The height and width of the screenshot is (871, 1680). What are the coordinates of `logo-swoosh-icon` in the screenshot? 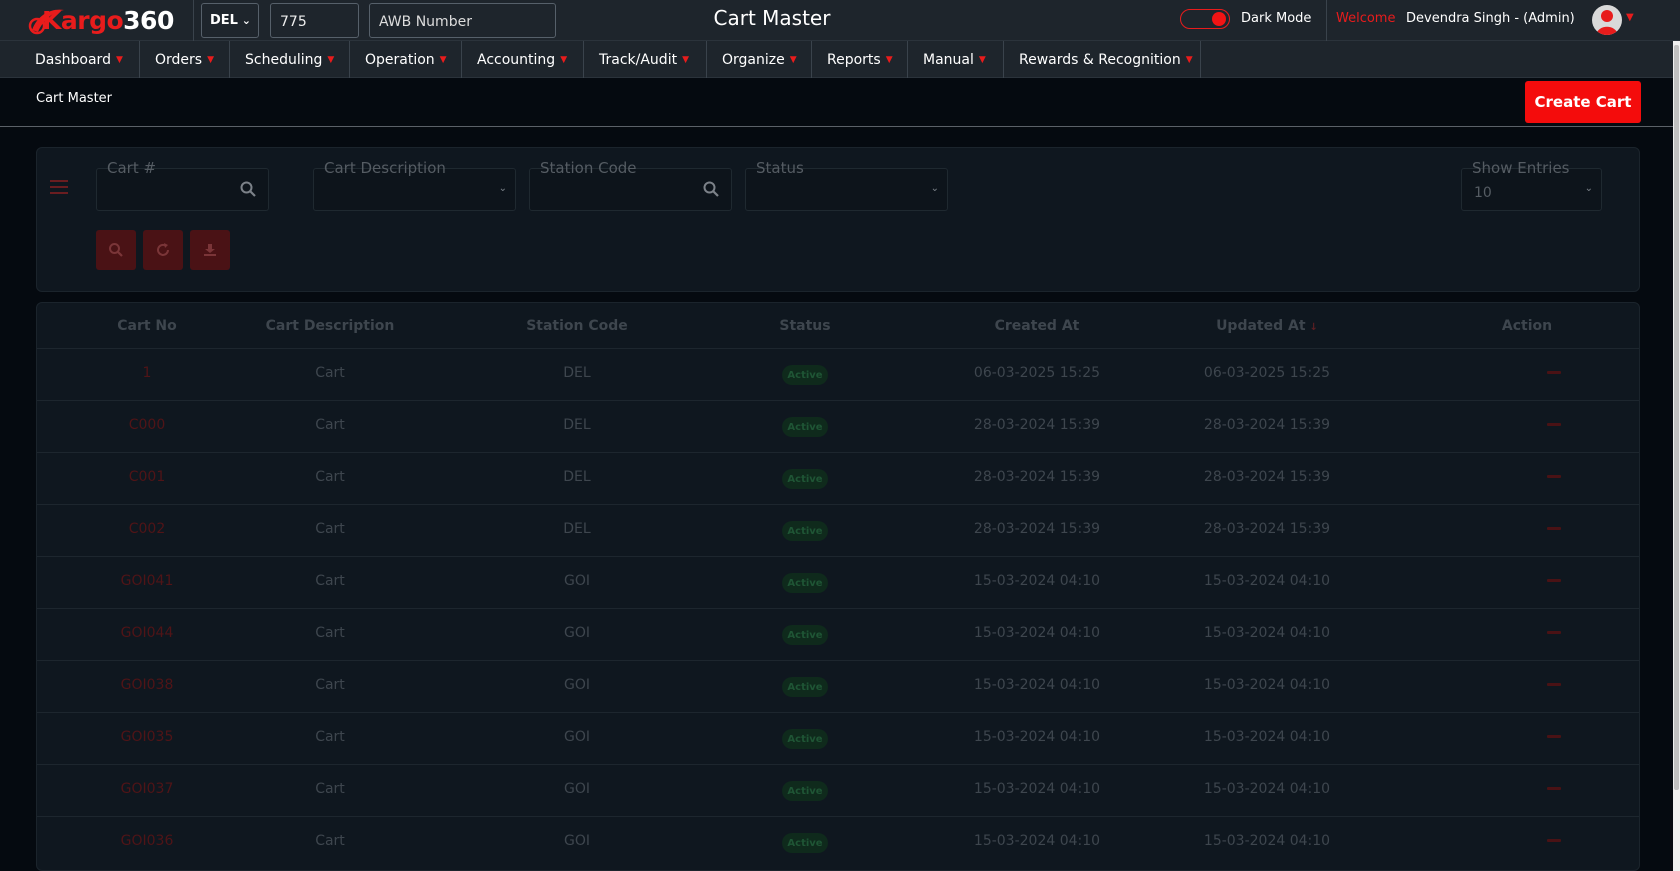 It's located at (46, 22).